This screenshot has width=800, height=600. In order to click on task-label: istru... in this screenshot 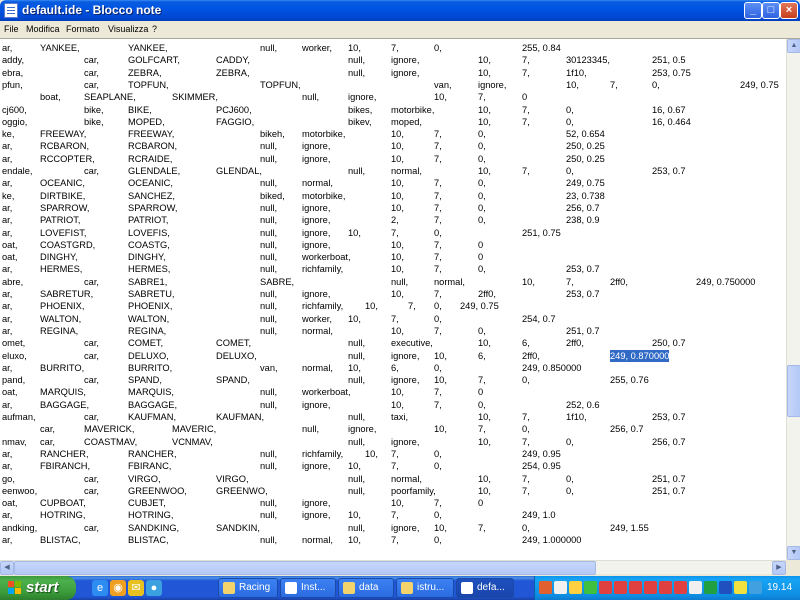, I will do `click(431, 587)`.